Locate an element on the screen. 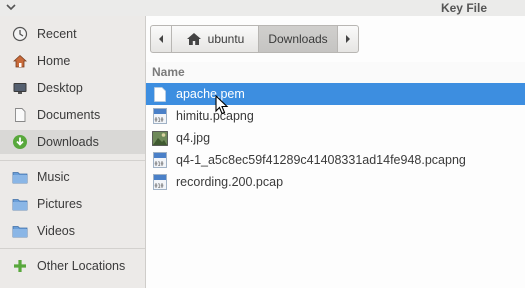 Image resolution: width=525 pixels, height=288 pixels. sidebar-item-label: Other Locations is located at coordinates (81, 266).